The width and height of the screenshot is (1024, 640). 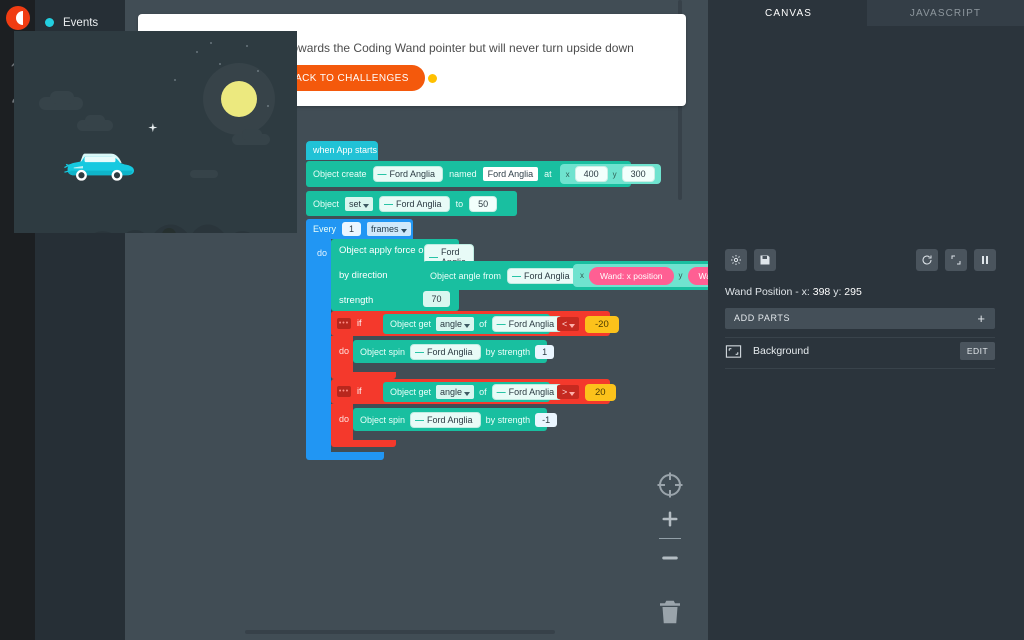 I want to click on wand-x-position-token: Wand: x position, so click(x=631, y=275).